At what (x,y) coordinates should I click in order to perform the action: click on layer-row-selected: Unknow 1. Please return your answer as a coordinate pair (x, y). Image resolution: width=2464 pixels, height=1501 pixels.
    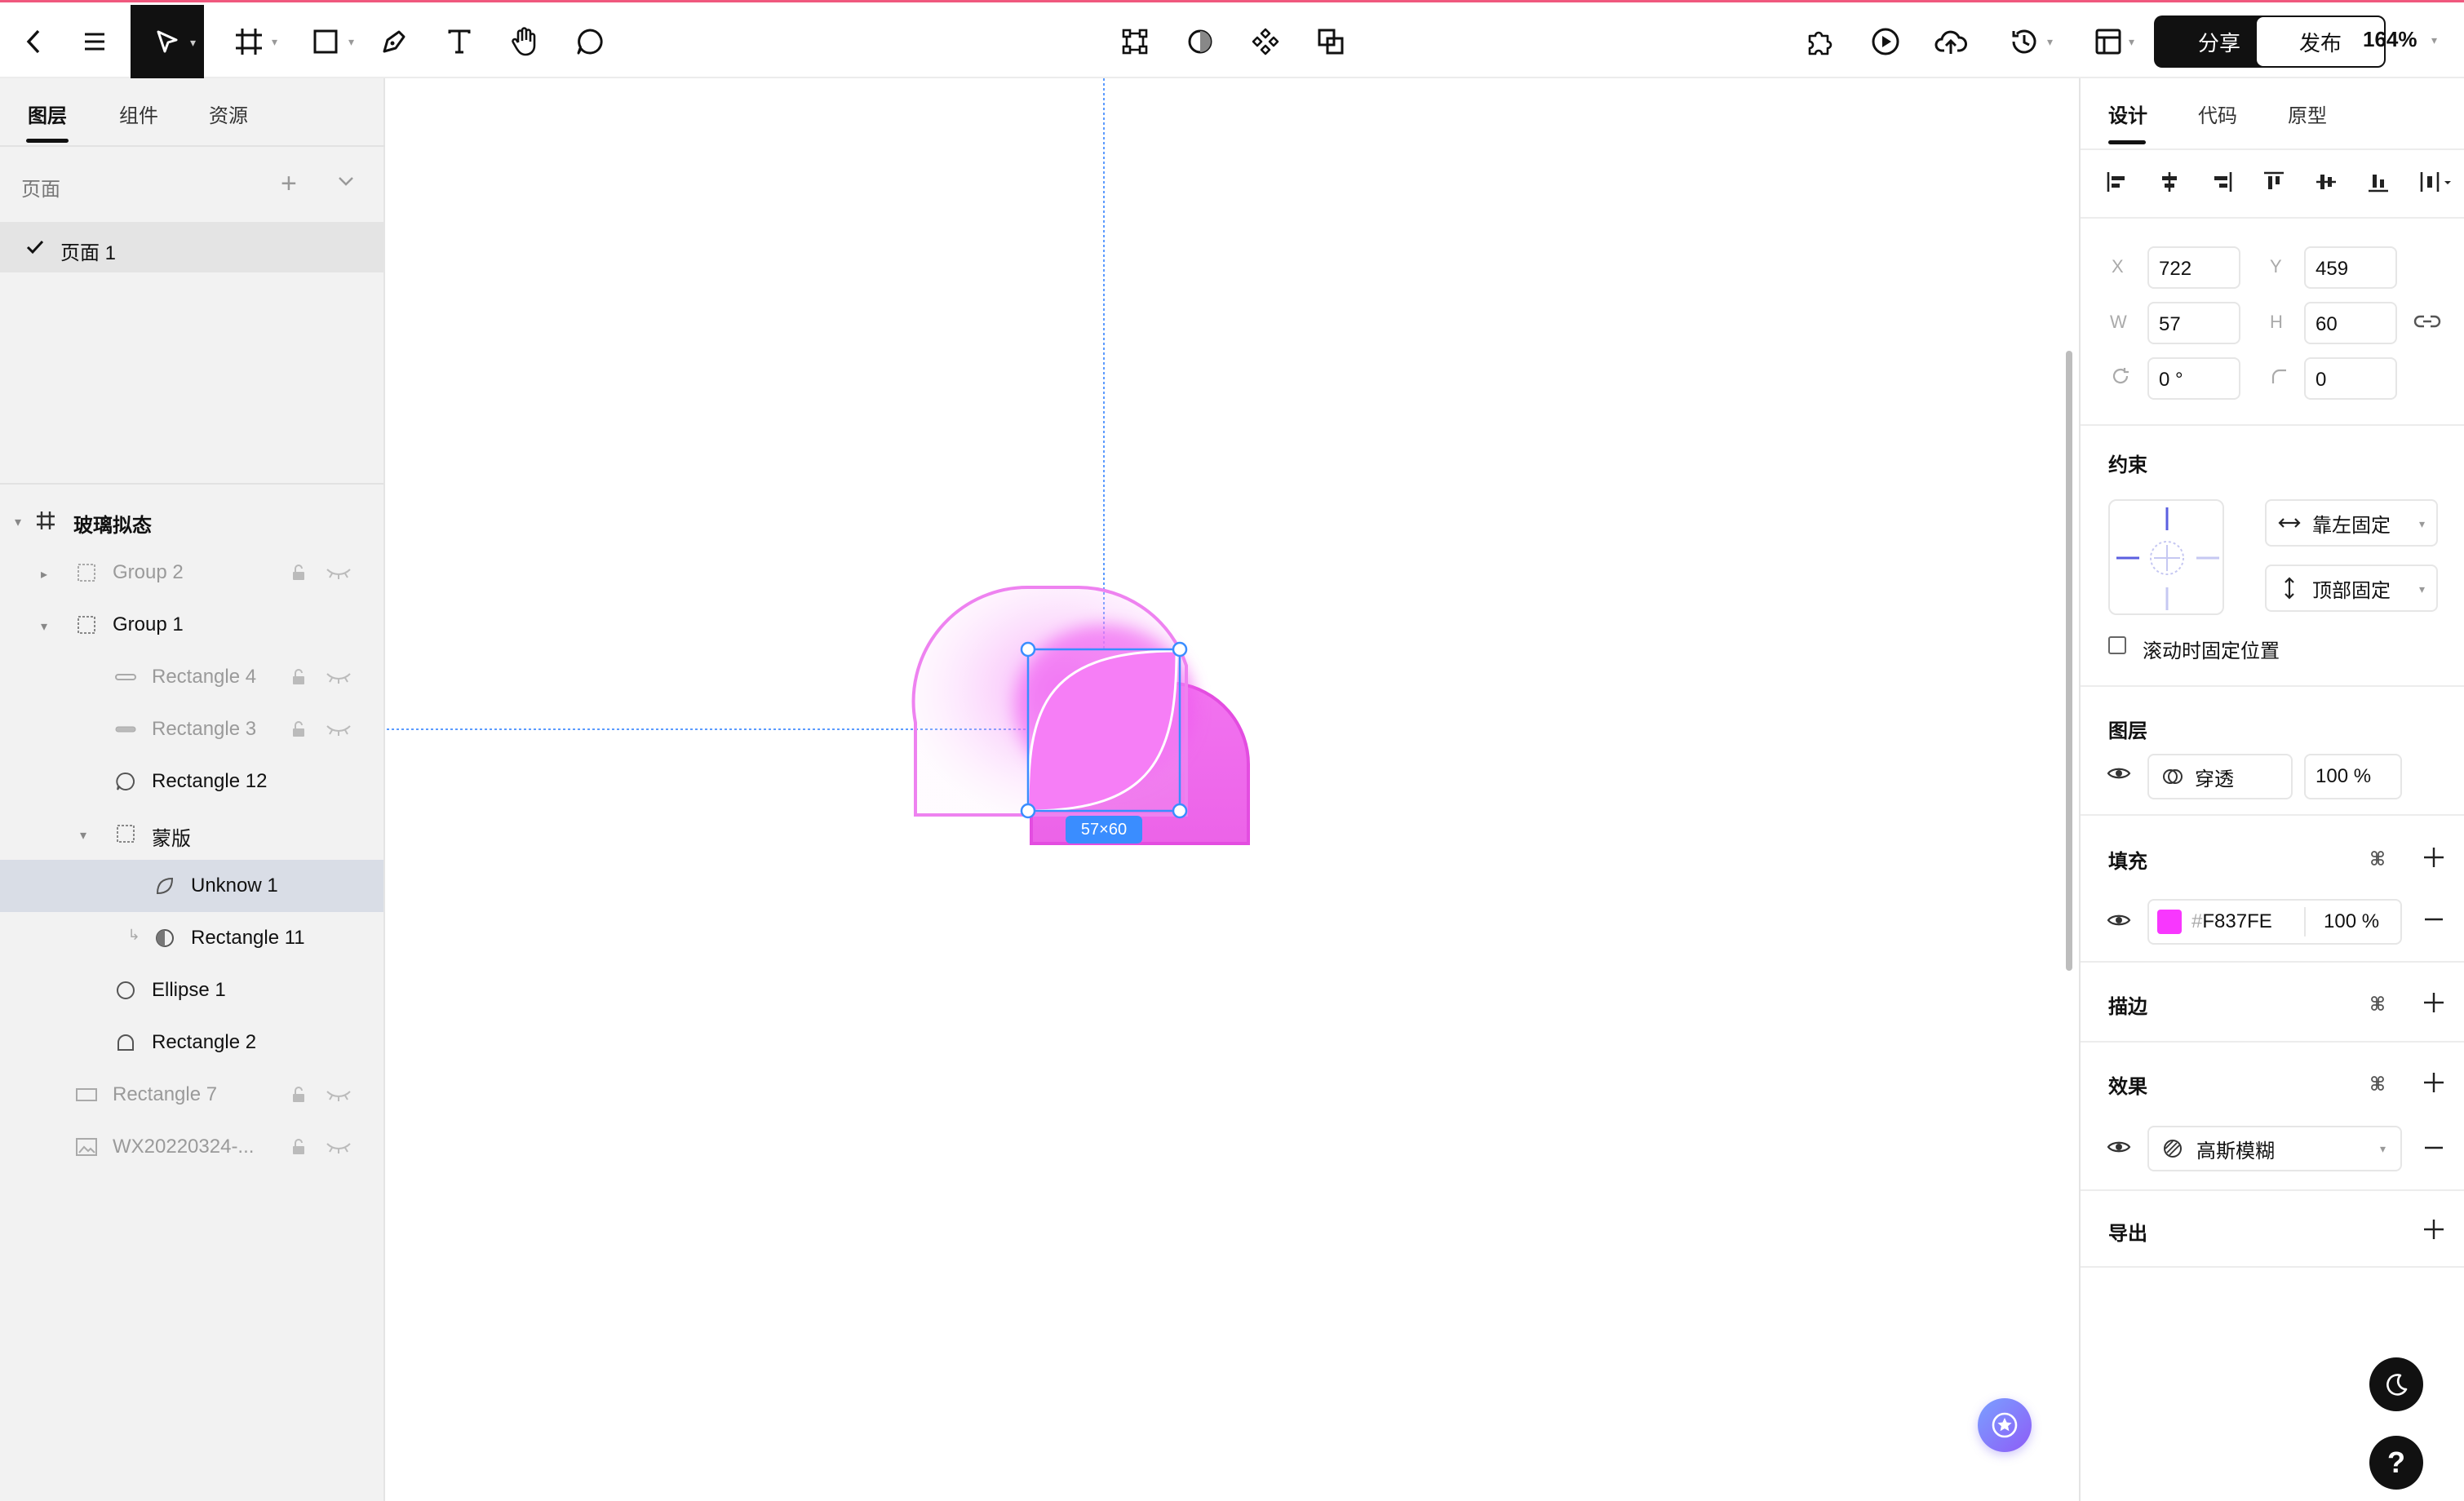
    Looking at the image, I should click on (191, 886).